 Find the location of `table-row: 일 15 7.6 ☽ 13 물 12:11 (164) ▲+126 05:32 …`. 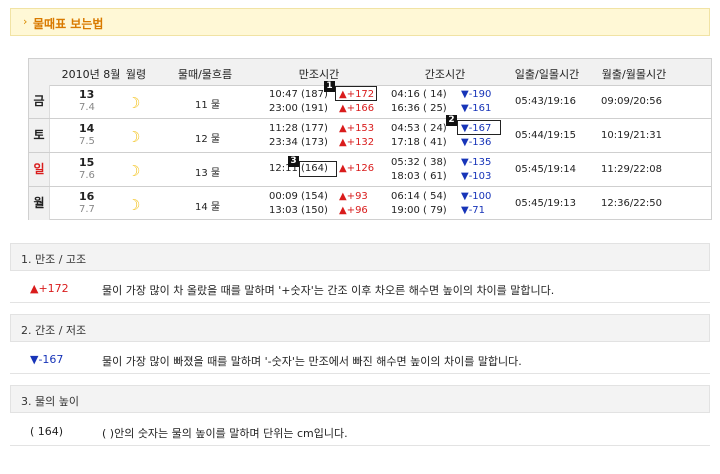

table-row: 일 15 7.6 ☽ 13 물 12:11 (164) ▲+126 05:32 … is located at coordinates (370, 170).